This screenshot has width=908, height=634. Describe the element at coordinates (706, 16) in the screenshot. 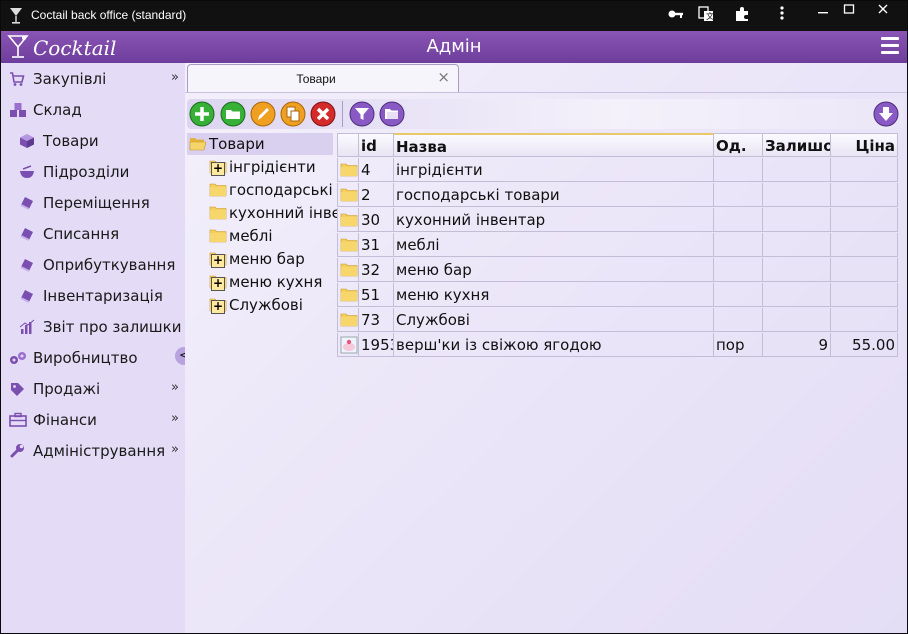

I see `translate-icon: 文` at that location.